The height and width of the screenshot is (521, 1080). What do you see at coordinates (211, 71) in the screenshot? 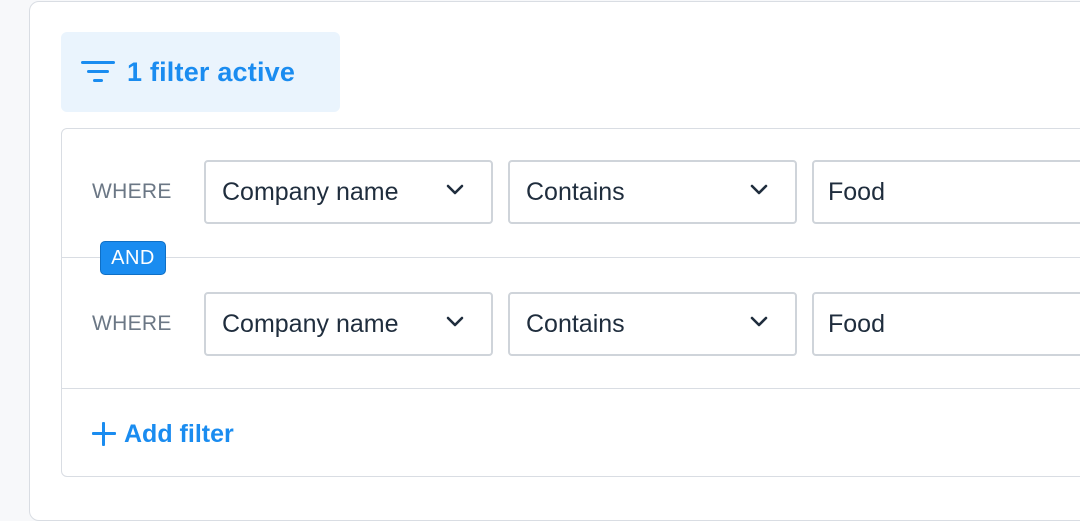
I see `filter-toggle-label: 1 filter active` at bounding box center [211, 71].